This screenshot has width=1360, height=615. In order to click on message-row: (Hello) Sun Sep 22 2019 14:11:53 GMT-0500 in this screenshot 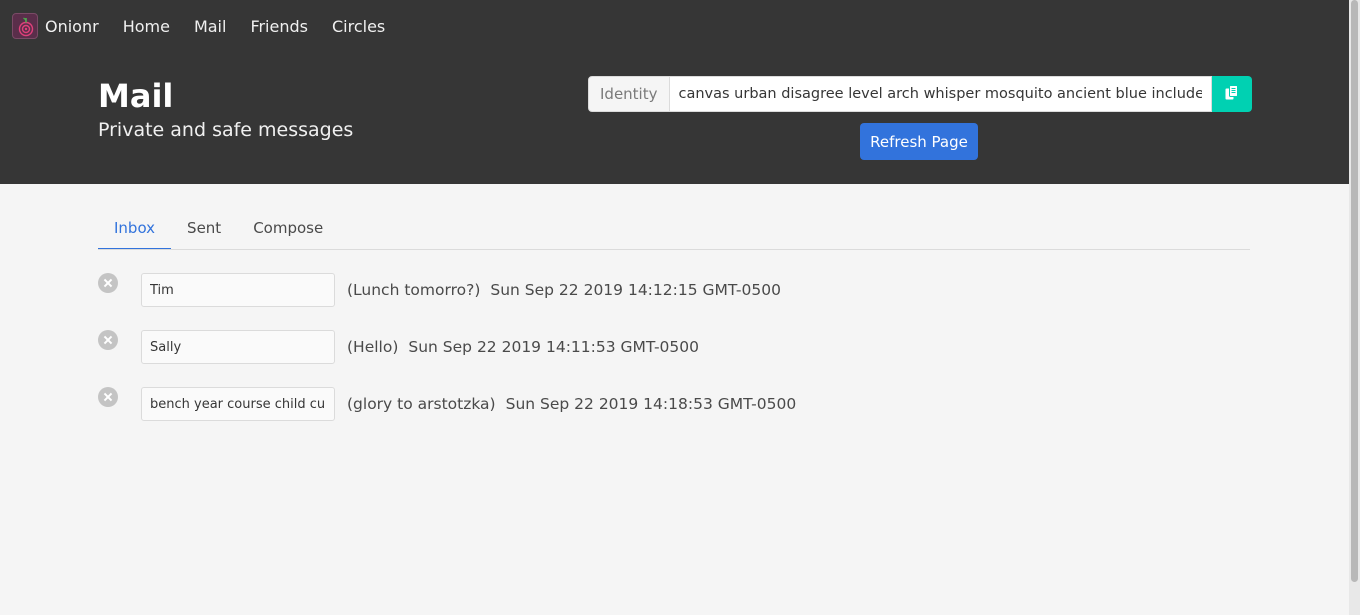, I will do `click(498, 347)`.